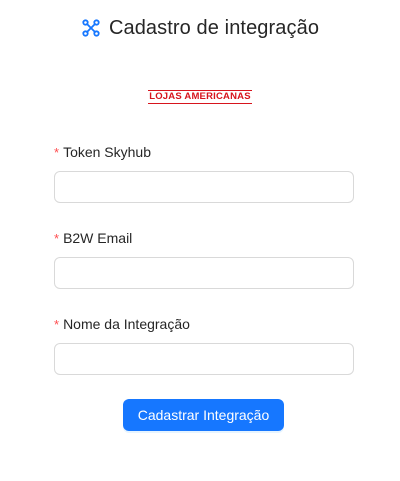 This screenshot has height=481, width=400. Describe the element at coordinates (203, 415) in the screenshot. I see `submit-integration-button: Cadastrar Integração` at that location.